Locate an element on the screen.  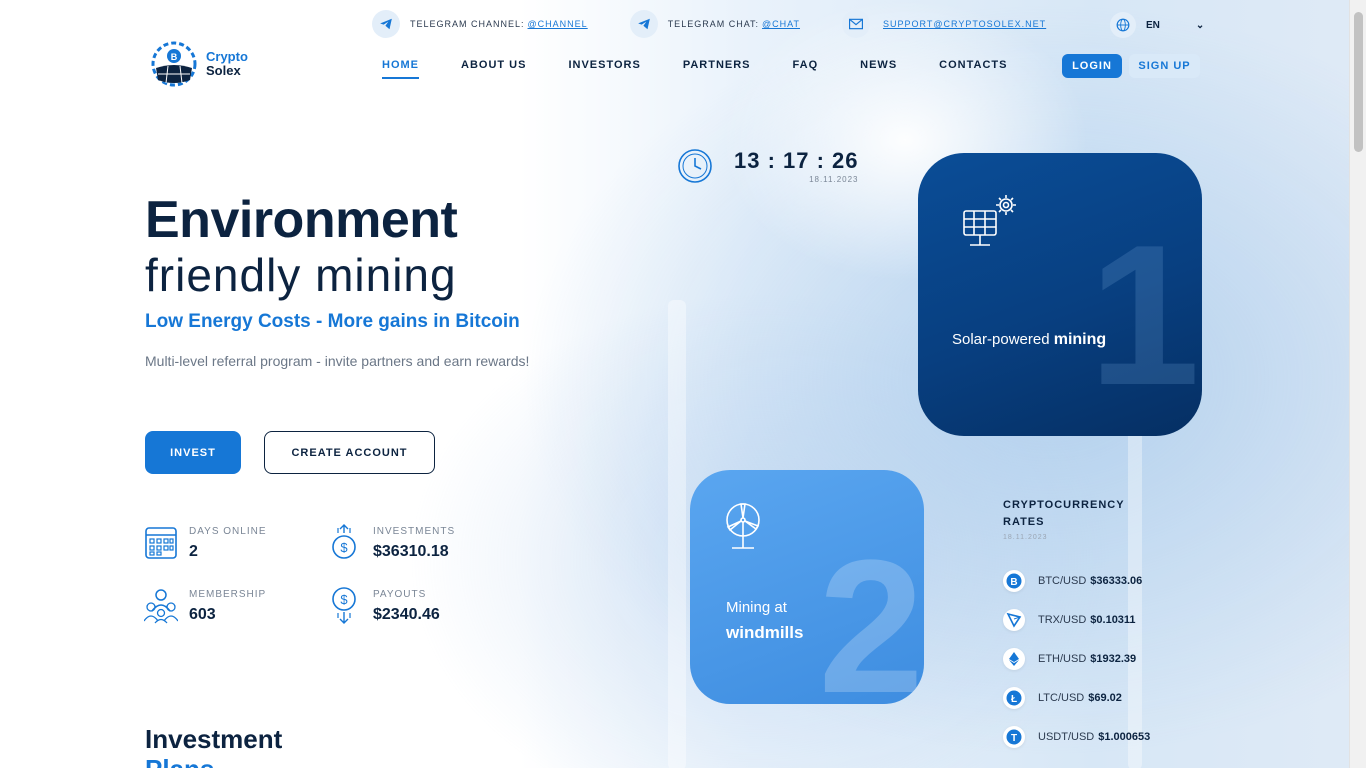
rate-pair: BTC/USD is located at coordinates (1062, 581).